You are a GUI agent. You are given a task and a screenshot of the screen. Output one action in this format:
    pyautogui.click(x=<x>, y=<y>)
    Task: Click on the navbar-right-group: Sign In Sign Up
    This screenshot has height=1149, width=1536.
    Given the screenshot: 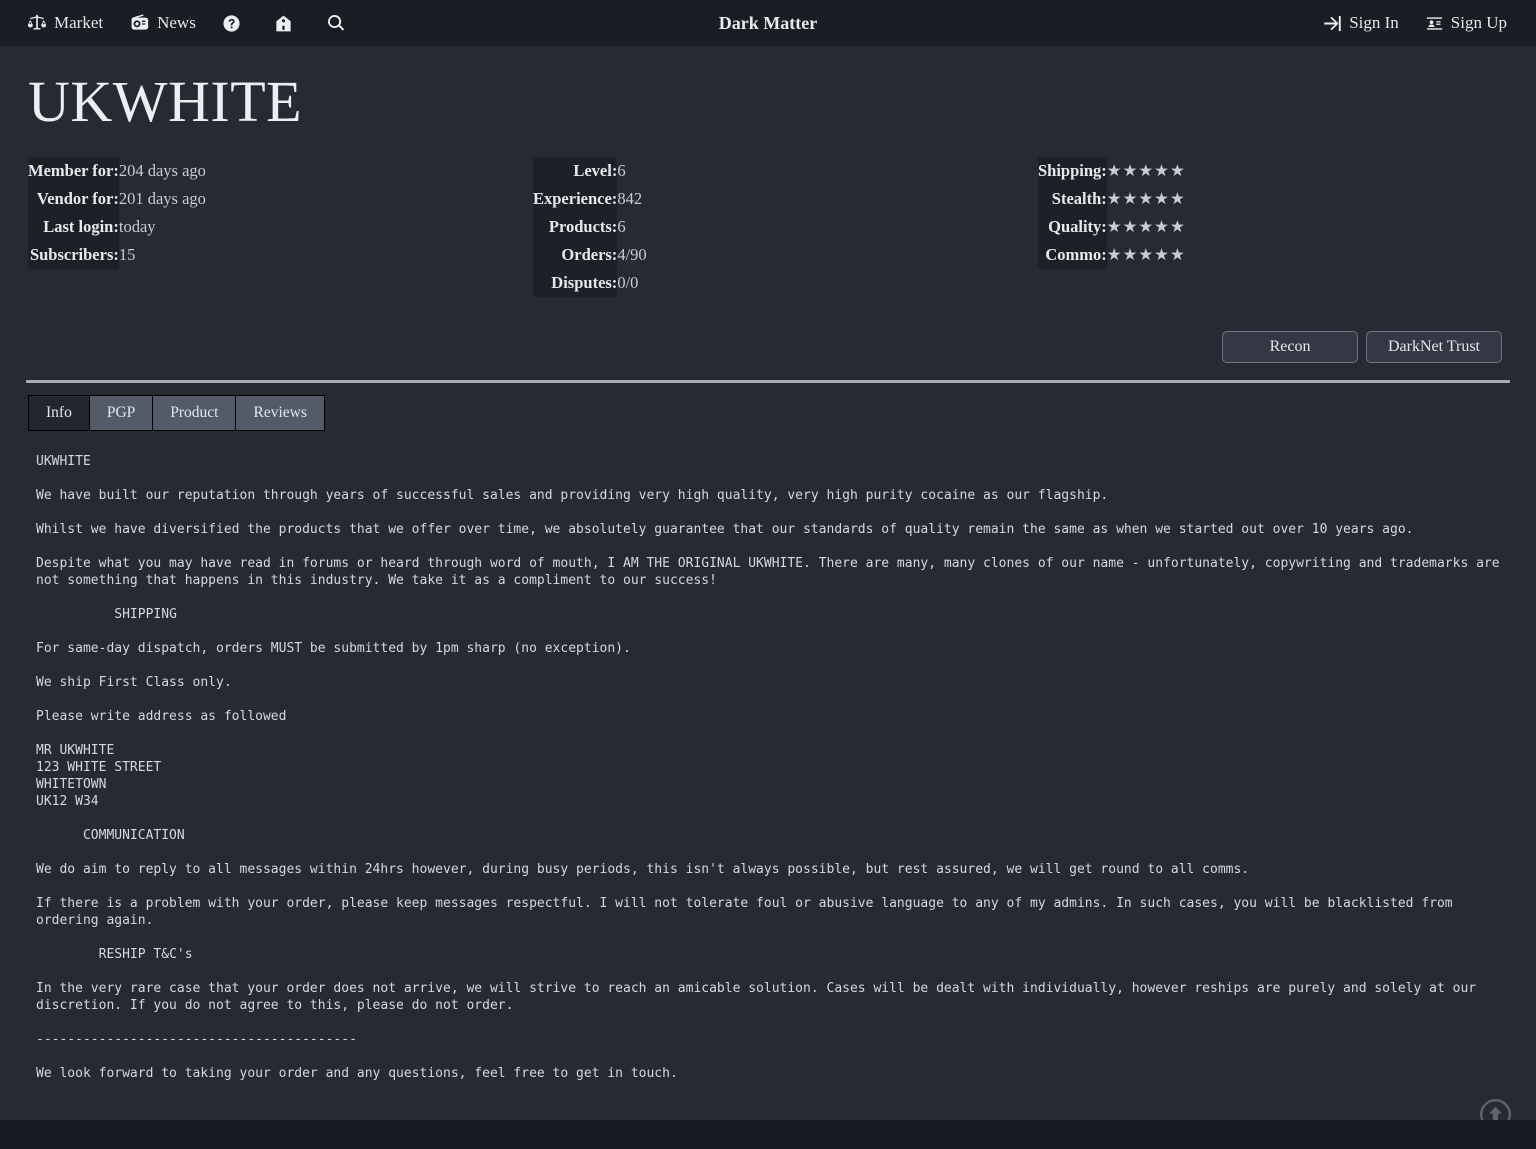 What is the action you would take?
    pyautogui.click(x=1415, y=23)
    